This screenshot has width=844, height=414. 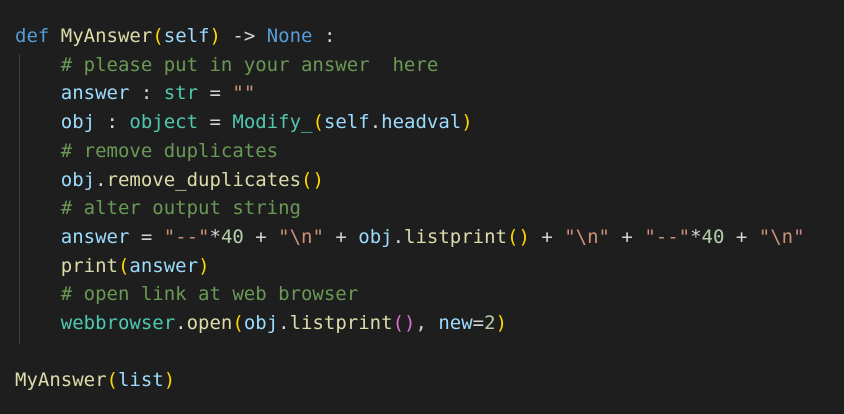 I want to click on code-line: # open link at web browser, so click(x=186, y=294).